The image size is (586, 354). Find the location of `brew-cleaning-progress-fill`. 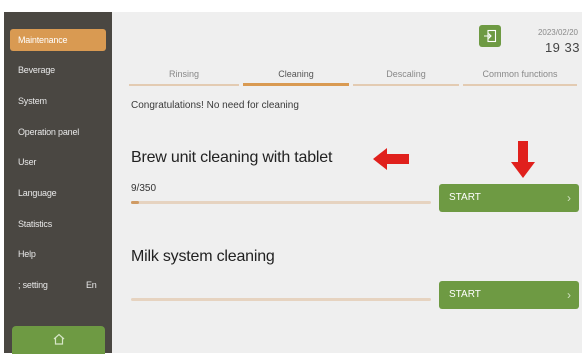

brew-cleaning-progress-fill is located at coordinates (135, 202).